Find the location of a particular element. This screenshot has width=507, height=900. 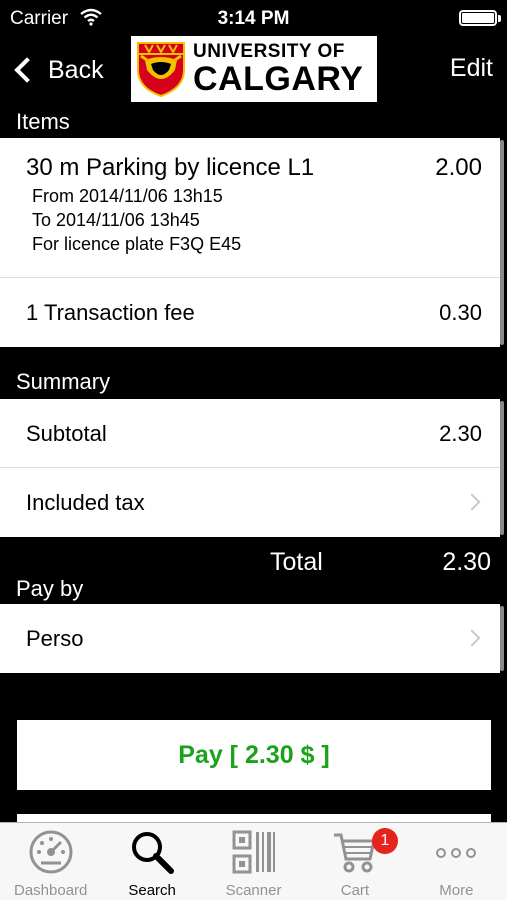

navigation-bar: Back UNIVERSITY OF CALGARY Edit is located at coordinates (253, 70).